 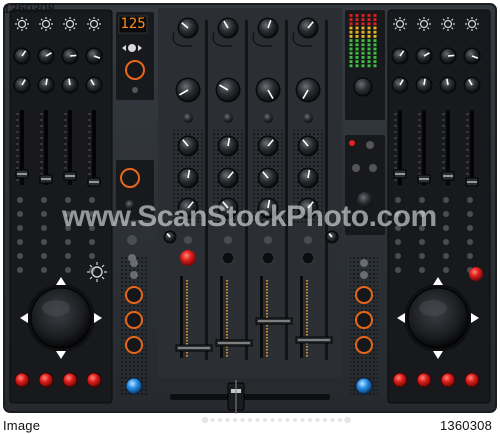 What do you see at coordinates (438, 318) in the screenshot?
I see `right-jog-wheel` at bounding box center [438, 318].